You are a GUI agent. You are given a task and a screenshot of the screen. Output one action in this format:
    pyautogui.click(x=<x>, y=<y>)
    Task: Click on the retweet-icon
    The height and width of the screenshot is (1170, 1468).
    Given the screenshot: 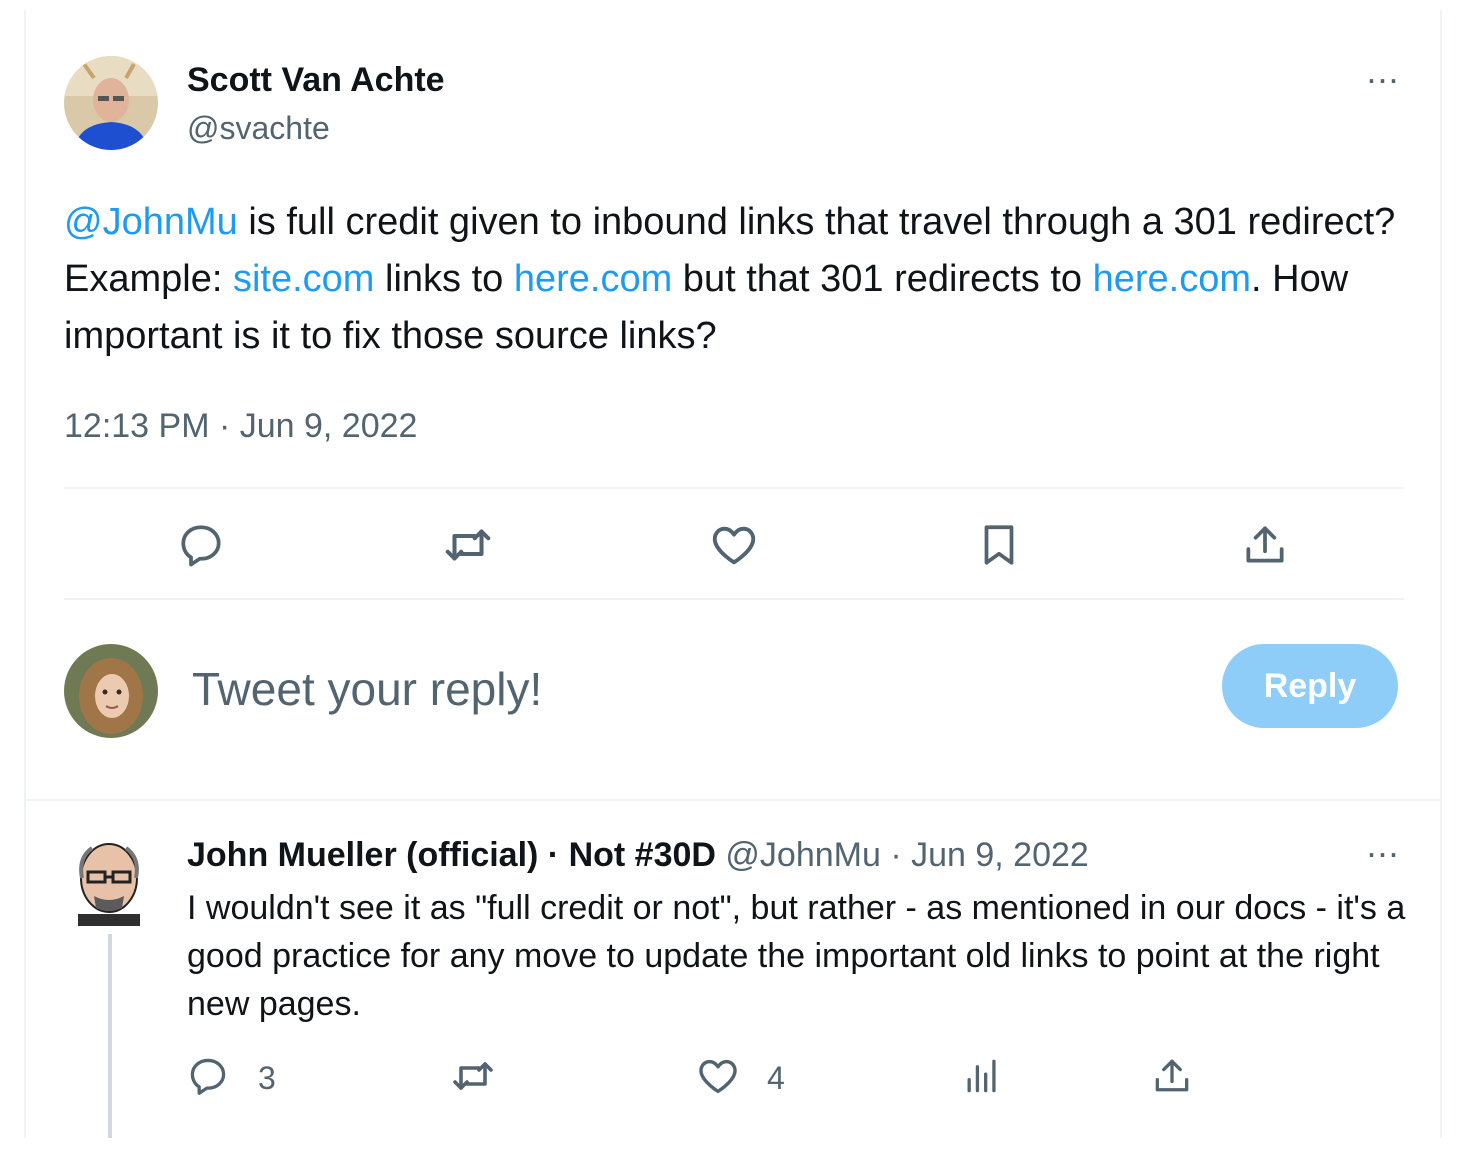 What is the action you would take?
    pyautogui.click(x=468, y=545)
    